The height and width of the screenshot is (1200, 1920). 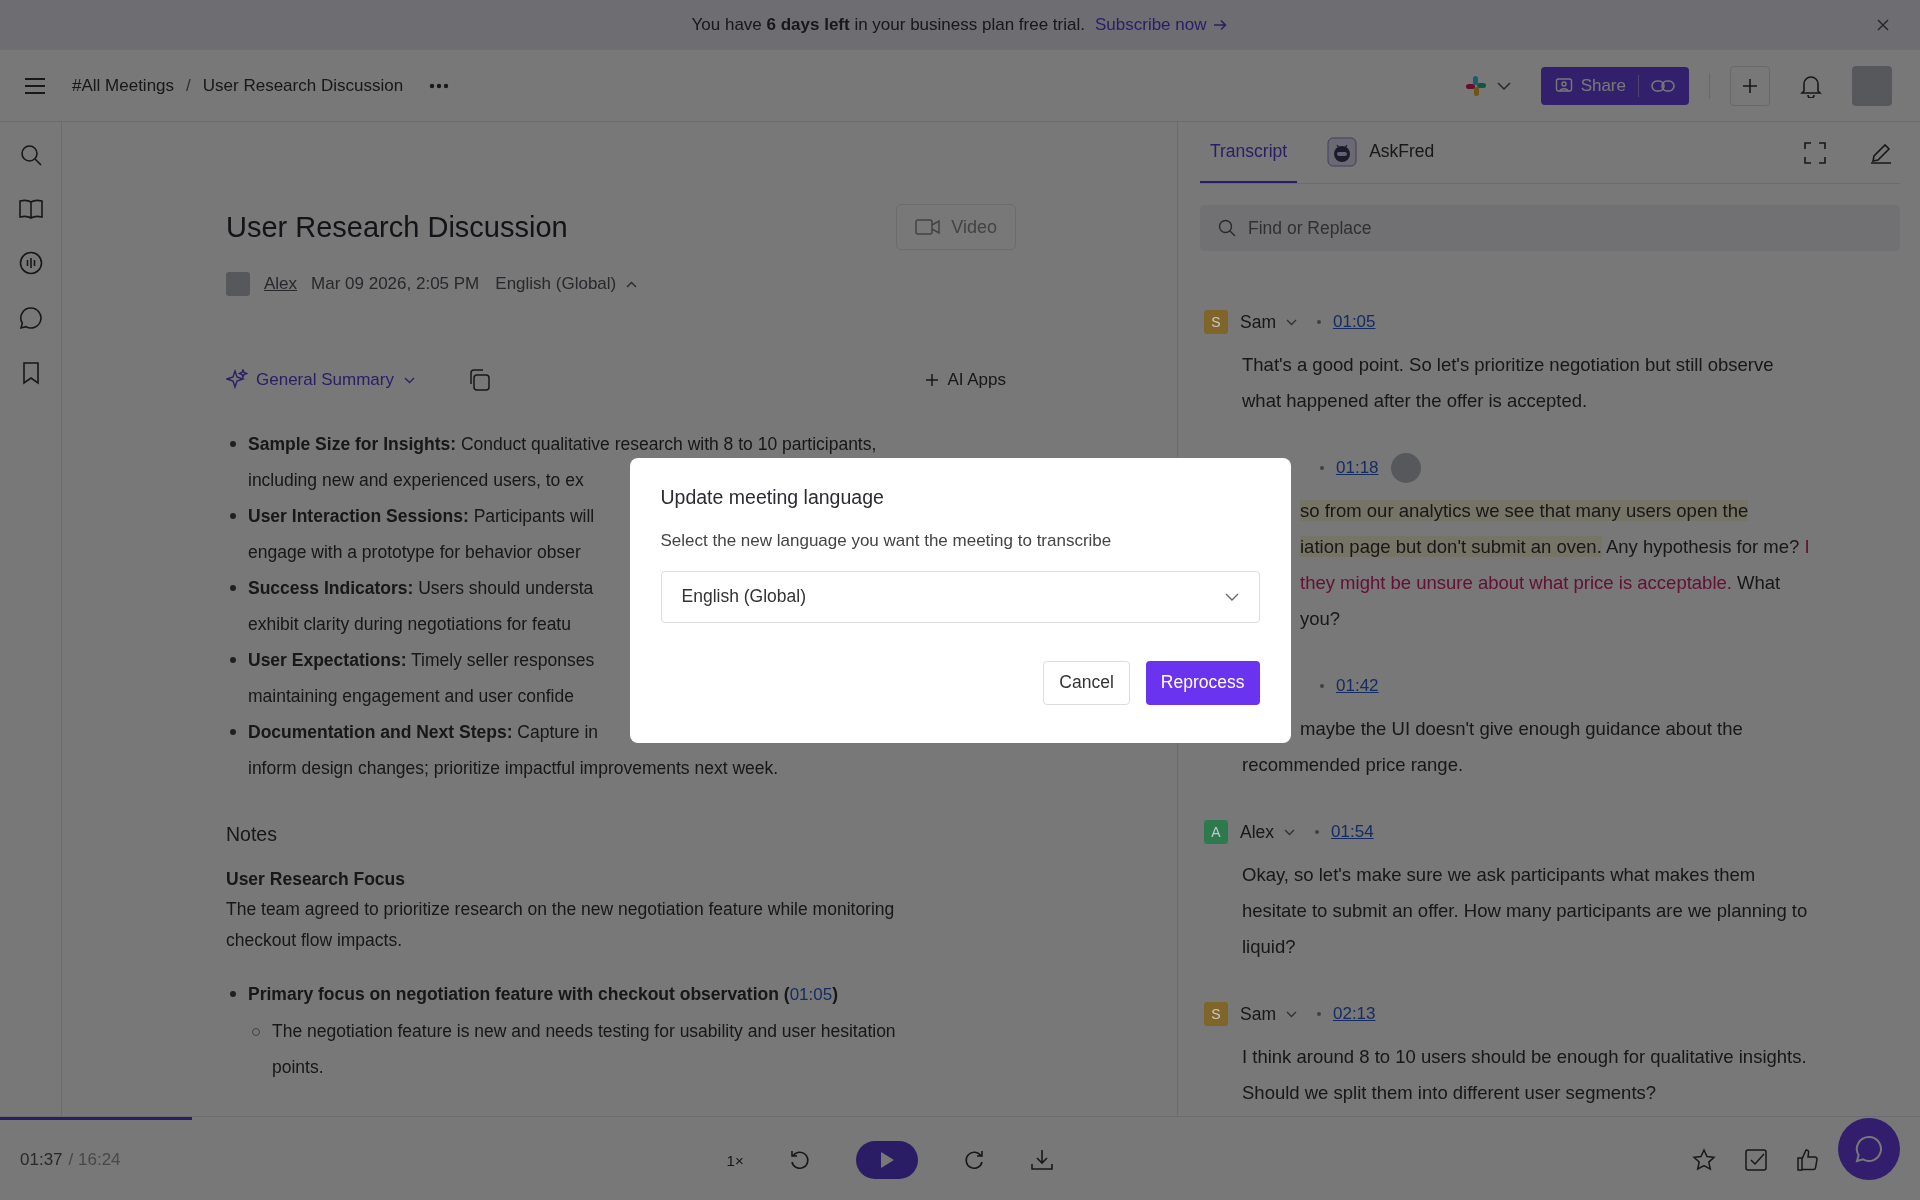 I want to click on breadcrumb-current: User Research Discussion, so click(x=303, y=85).